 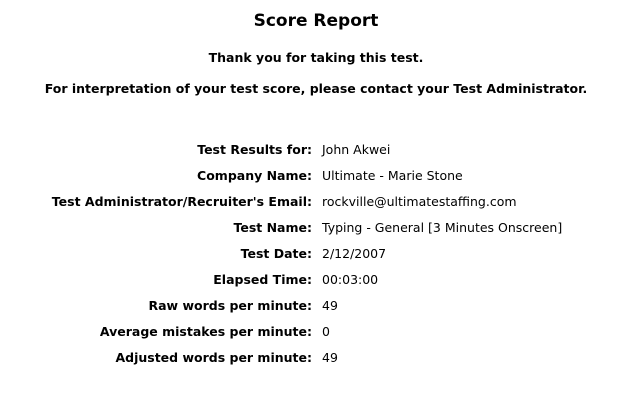 I want to click on result-label: Adjusted words per minute:, so click(x=213, y=357).